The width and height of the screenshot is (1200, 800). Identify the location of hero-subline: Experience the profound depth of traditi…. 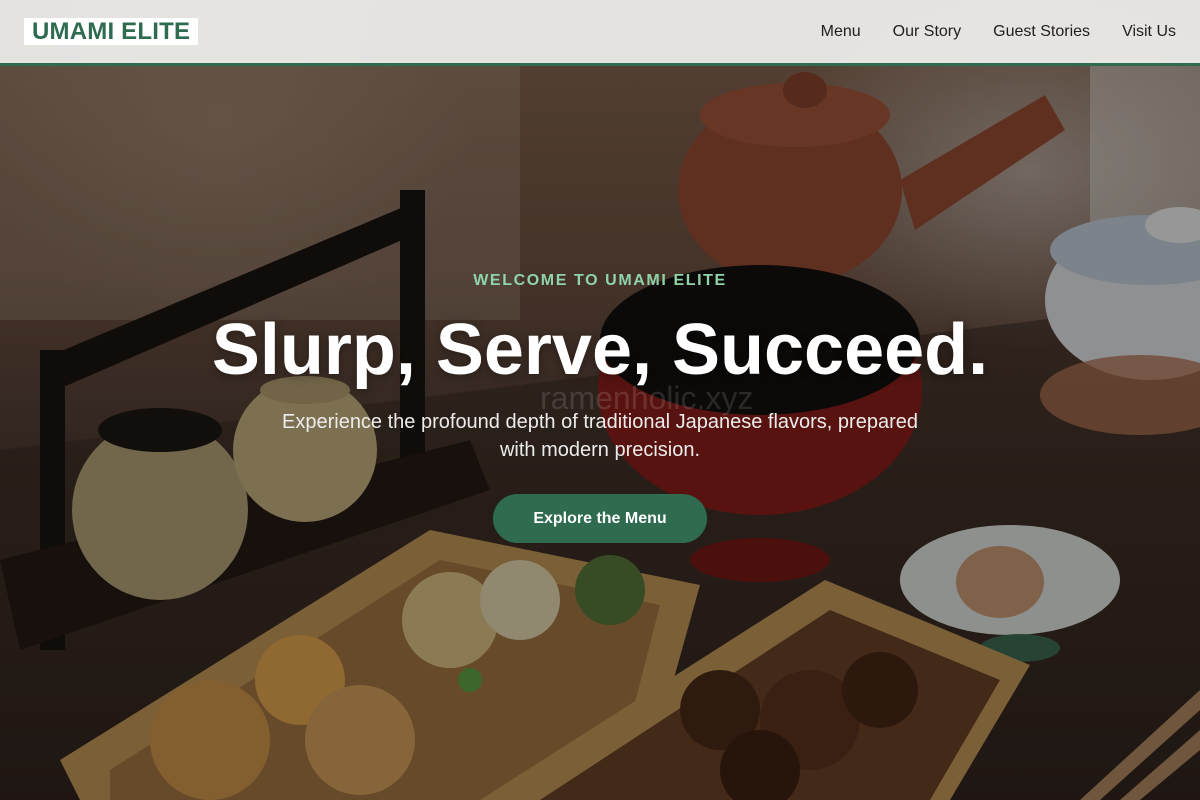
(600, 436).